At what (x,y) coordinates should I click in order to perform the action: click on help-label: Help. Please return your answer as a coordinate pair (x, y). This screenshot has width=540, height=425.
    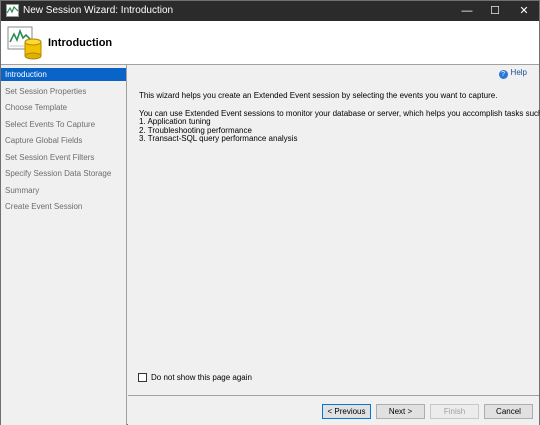
    Looking at the image, I should click on (518, 72).